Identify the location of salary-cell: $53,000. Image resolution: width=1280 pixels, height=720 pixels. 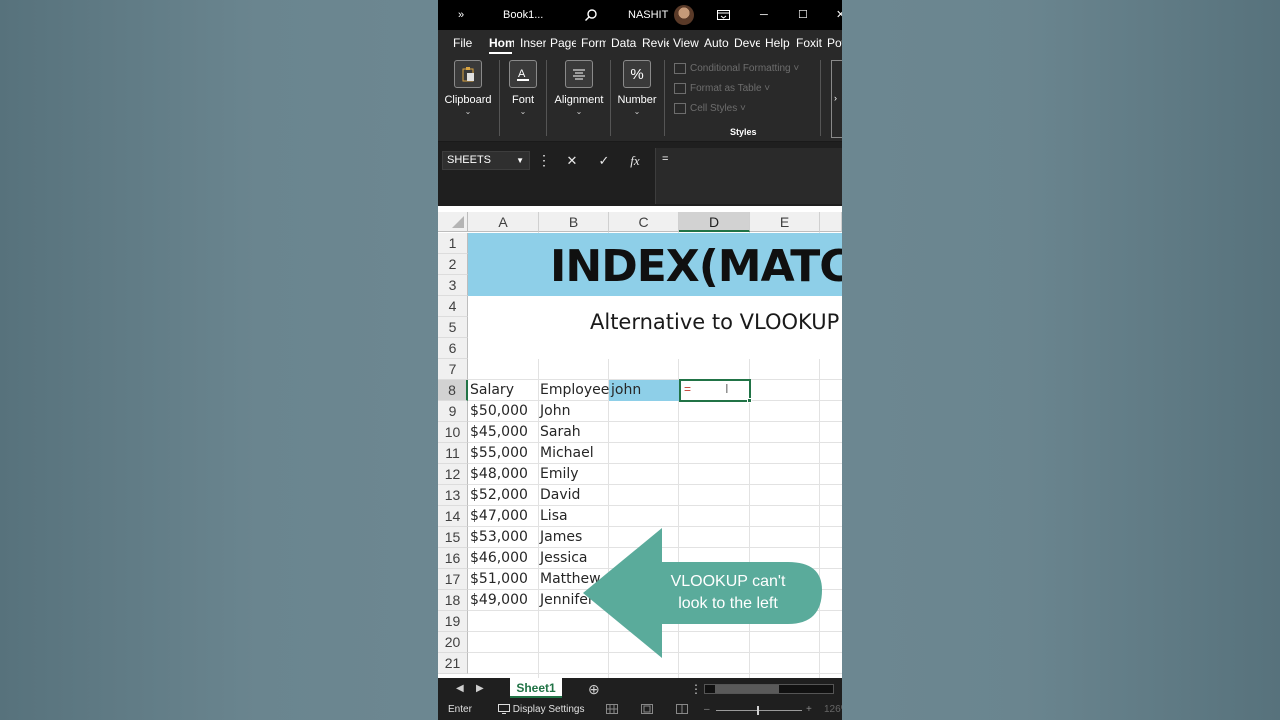
(498, 537).